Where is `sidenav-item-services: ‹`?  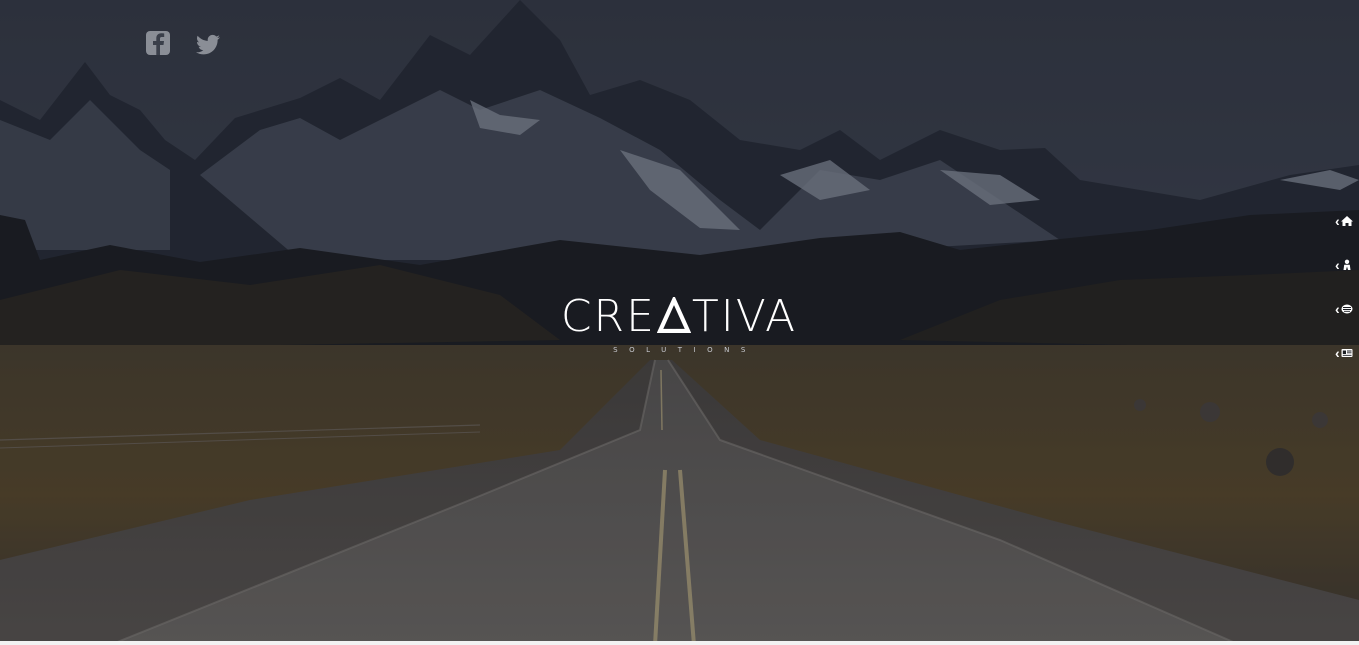 sidenav-item-services: ‹ is located at coordinates (1347, 309).